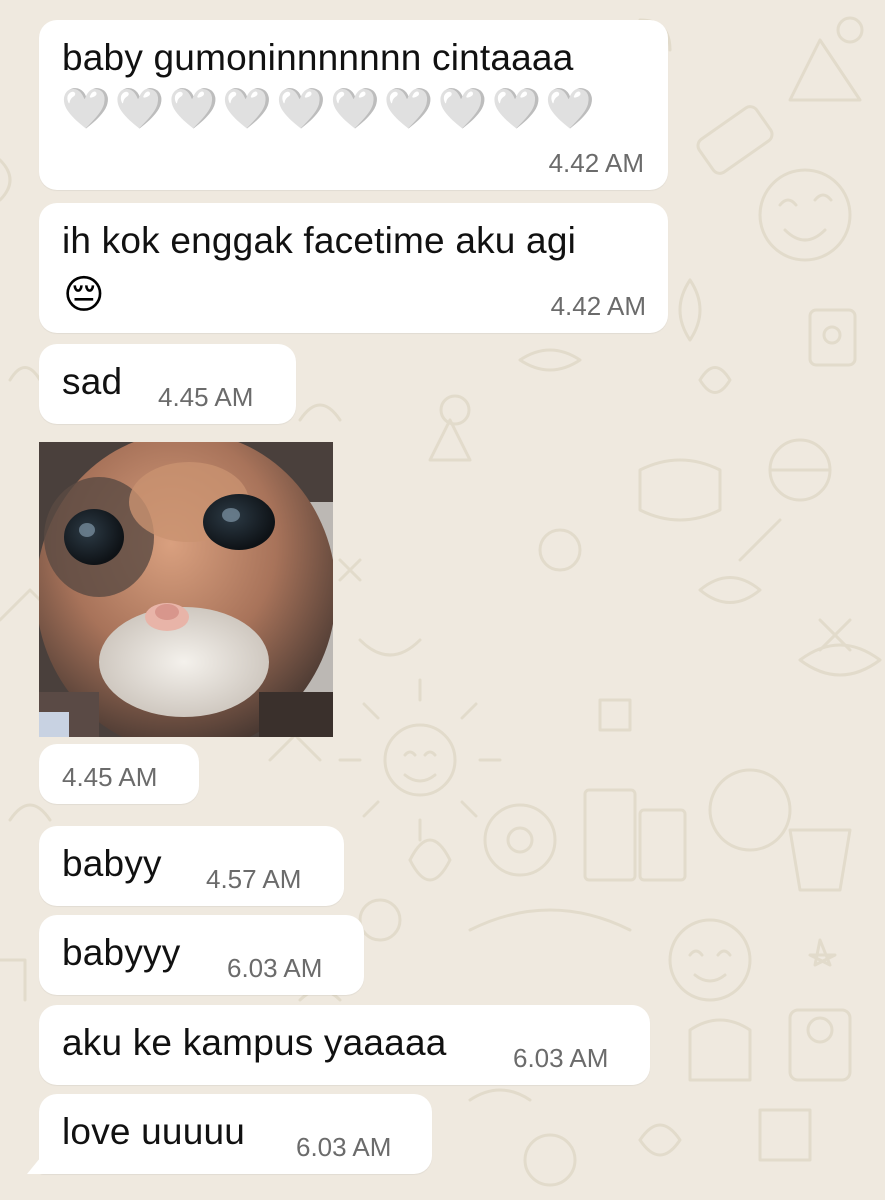  Describe the element at coordinates (92, 381) in the screenshot. I see `message-text: sad` at that location.